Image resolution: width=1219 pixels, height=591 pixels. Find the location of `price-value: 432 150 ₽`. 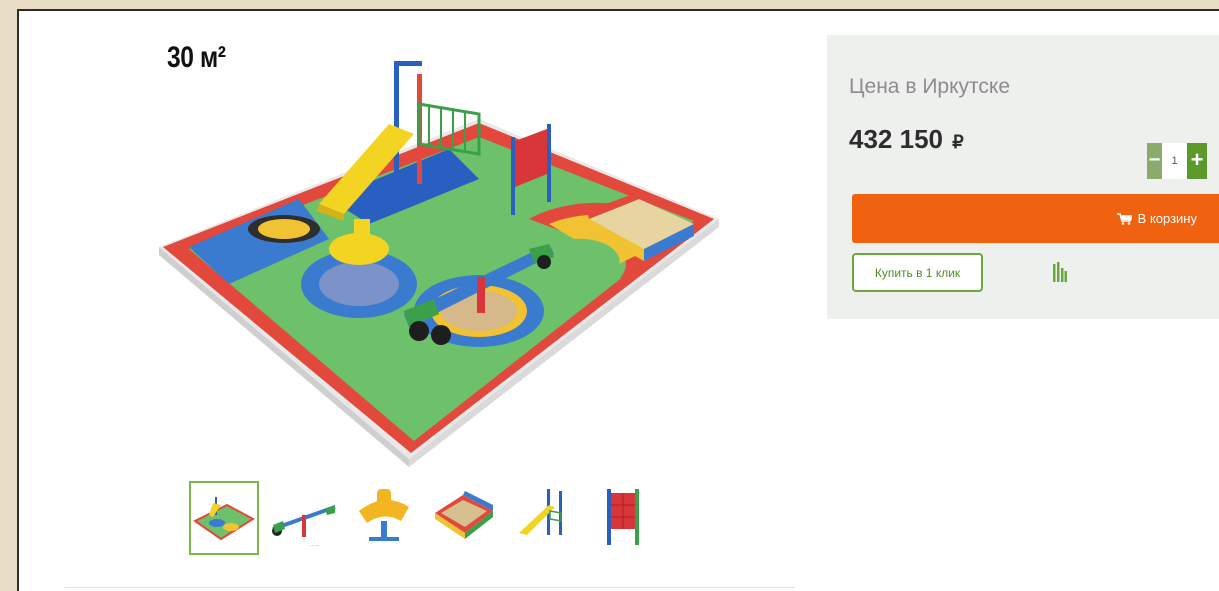

price-value: 432 150 ₽ is located at coordinates (906, 139).